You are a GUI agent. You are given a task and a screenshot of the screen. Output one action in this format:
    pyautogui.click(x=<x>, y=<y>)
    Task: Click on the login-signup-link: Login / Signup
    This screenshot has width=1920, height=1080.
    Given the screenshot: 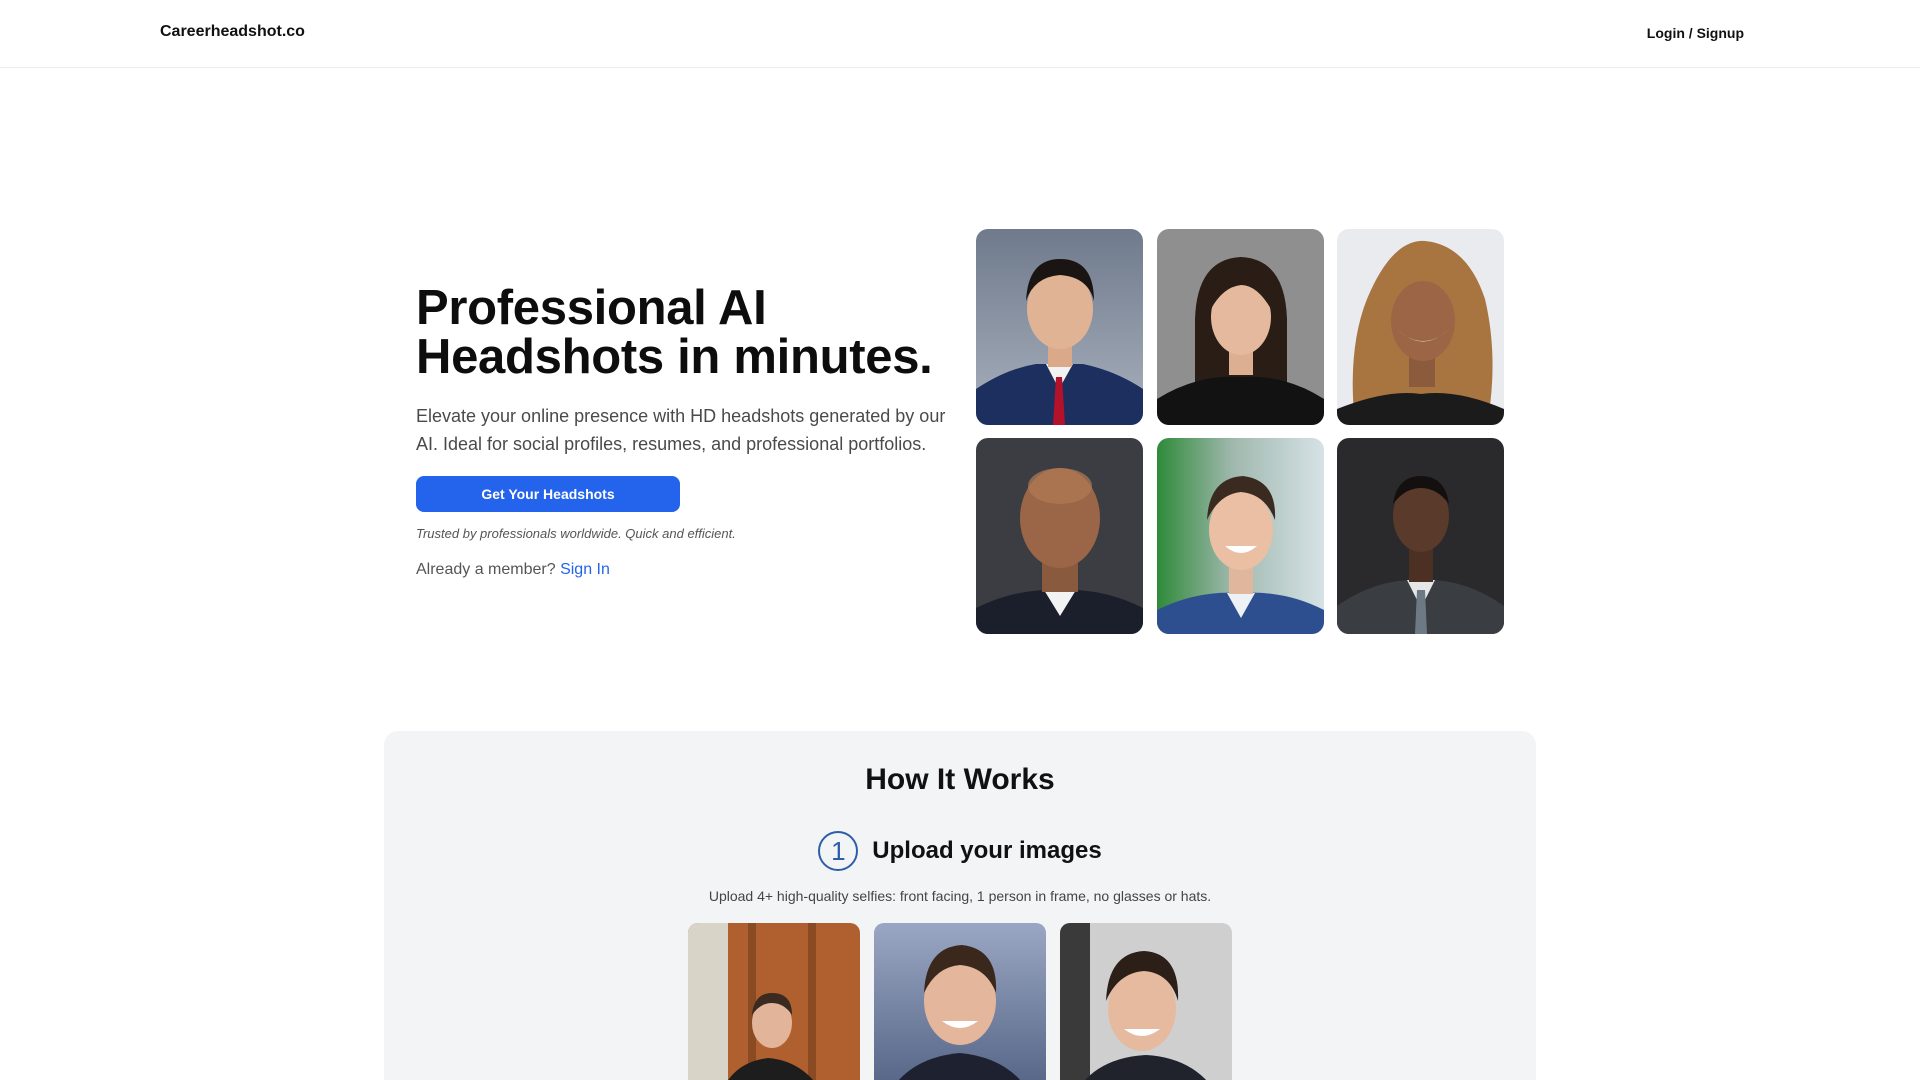 What is the action you would take?
    pyautogui.click(x=1695, y=33)
    